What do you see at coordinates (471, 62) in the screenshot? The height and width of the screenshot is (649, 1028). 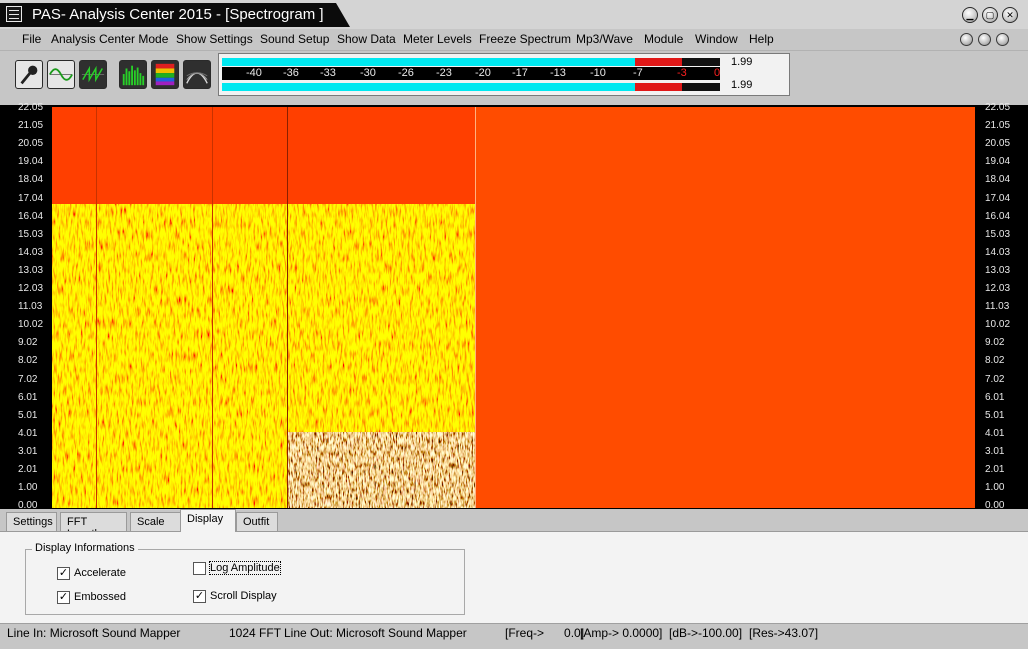 I see `left-level-bar` at bounding box center [471, 62].